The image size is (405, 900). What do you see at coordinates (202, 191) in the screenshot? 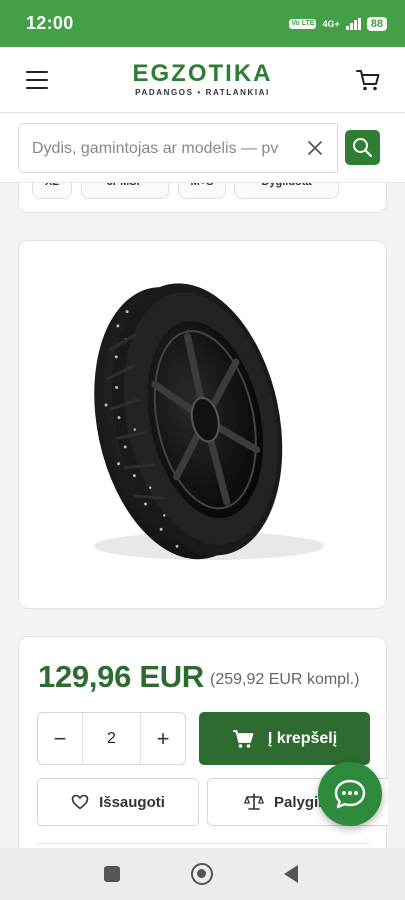
I see `chip-ms: M+S` at bounding box center [202, 191].